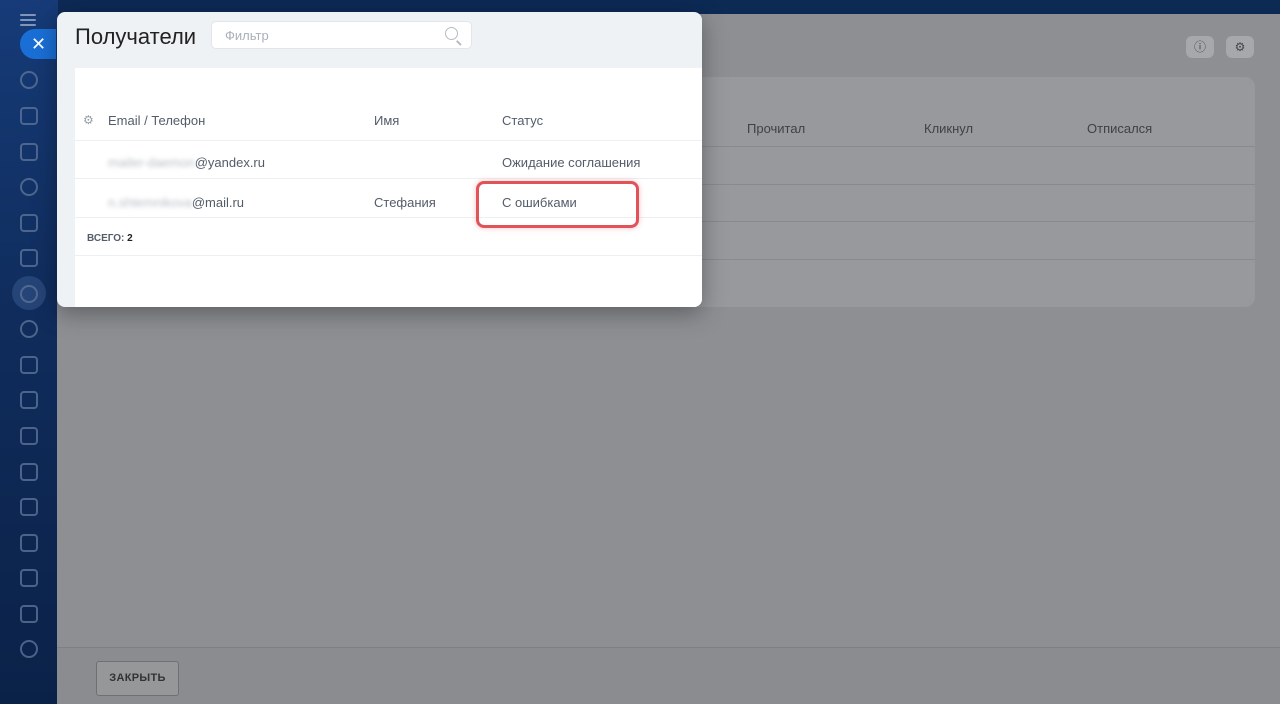 The height and width of the screenshot is (704, 1280). I want to click on cart-icon, so click(29, 543).